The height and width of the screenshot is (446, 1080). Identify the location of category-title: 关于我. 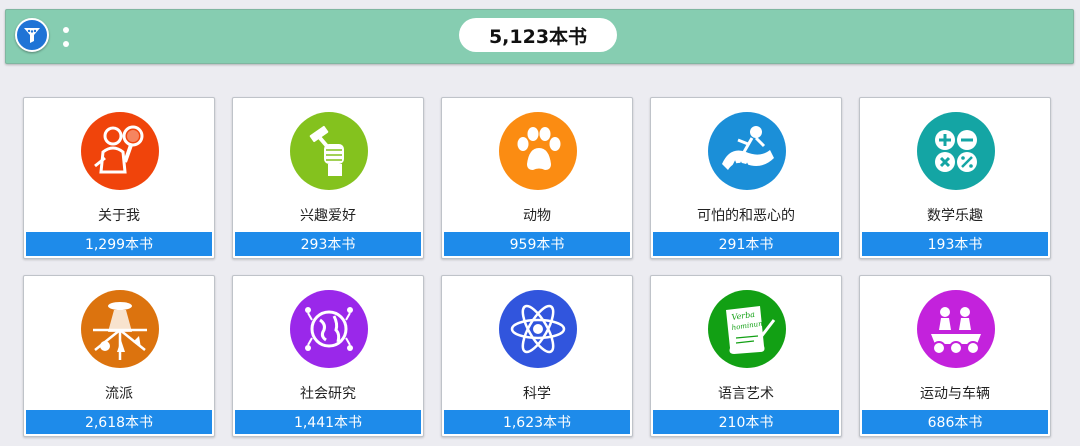
(119, 216).